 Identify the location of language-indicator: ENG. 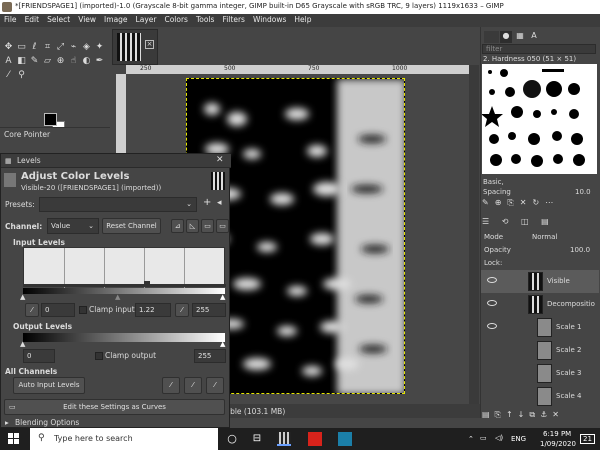
(518, 439).